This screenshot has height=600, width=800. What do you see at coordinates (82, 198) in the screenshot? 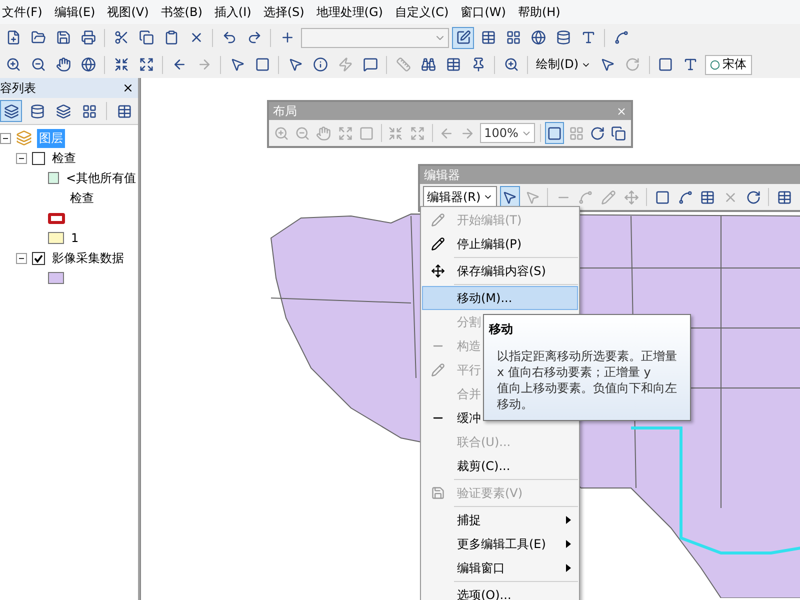
I see `legend-heading: 检查` at bounding box center [82, 198].